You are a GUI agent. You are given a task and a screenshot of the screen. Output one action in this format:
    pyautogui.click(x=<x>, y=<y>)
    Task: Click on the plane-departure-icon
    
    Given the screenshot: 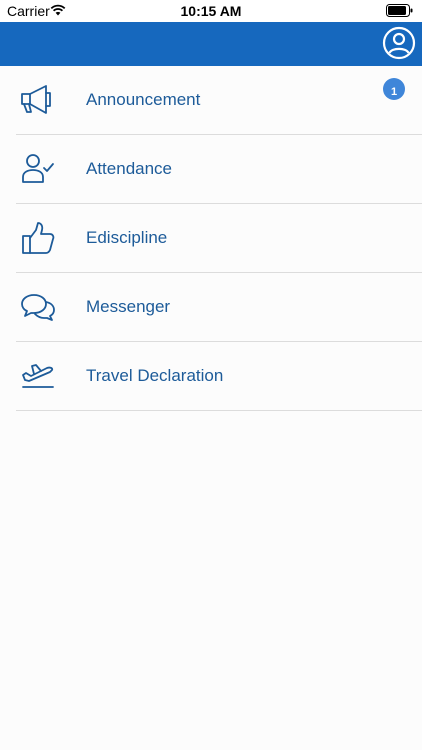 What is the action you would take?
    pyautogui.click(x=38, y=376)
    